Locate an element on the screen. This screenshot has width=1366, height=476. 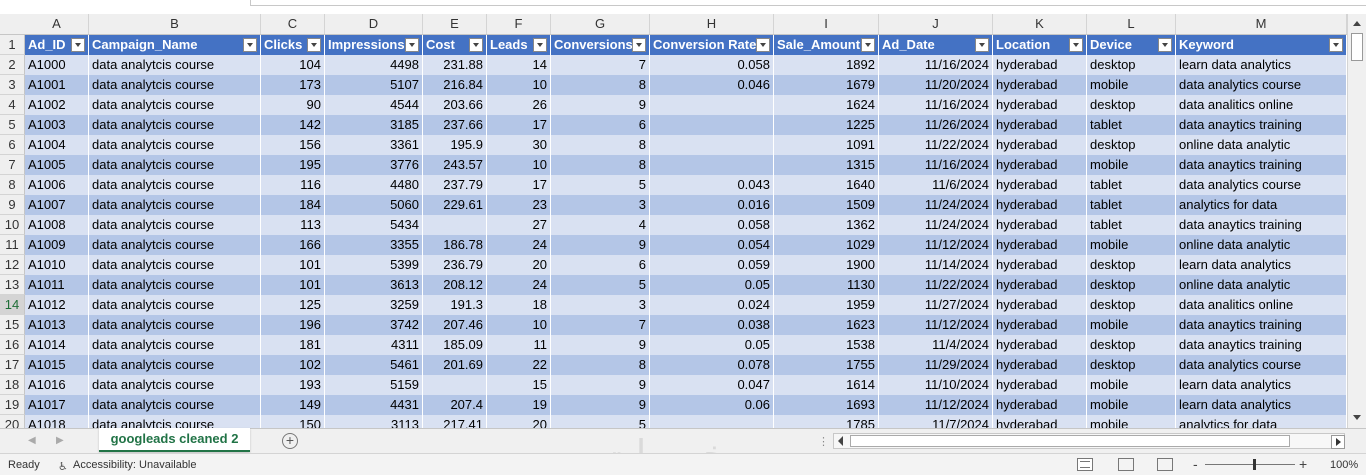
row-header: 1 is located at coordinates (12, 45).